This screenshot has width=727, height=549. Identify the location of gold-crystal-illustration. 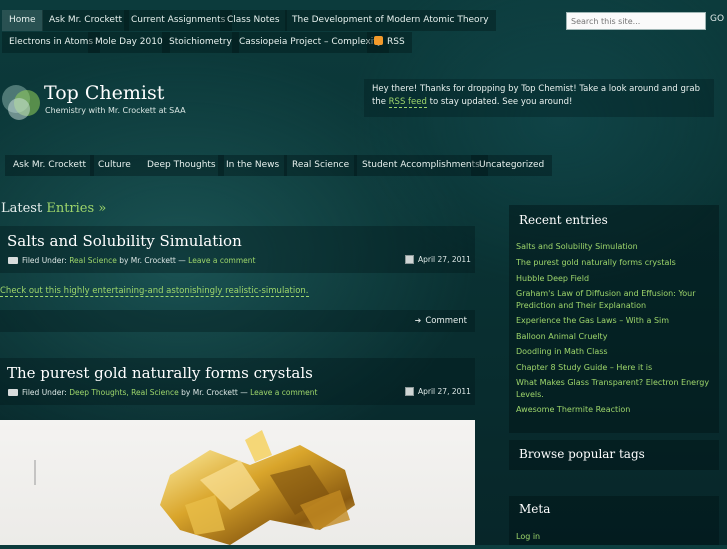
(194, 487).